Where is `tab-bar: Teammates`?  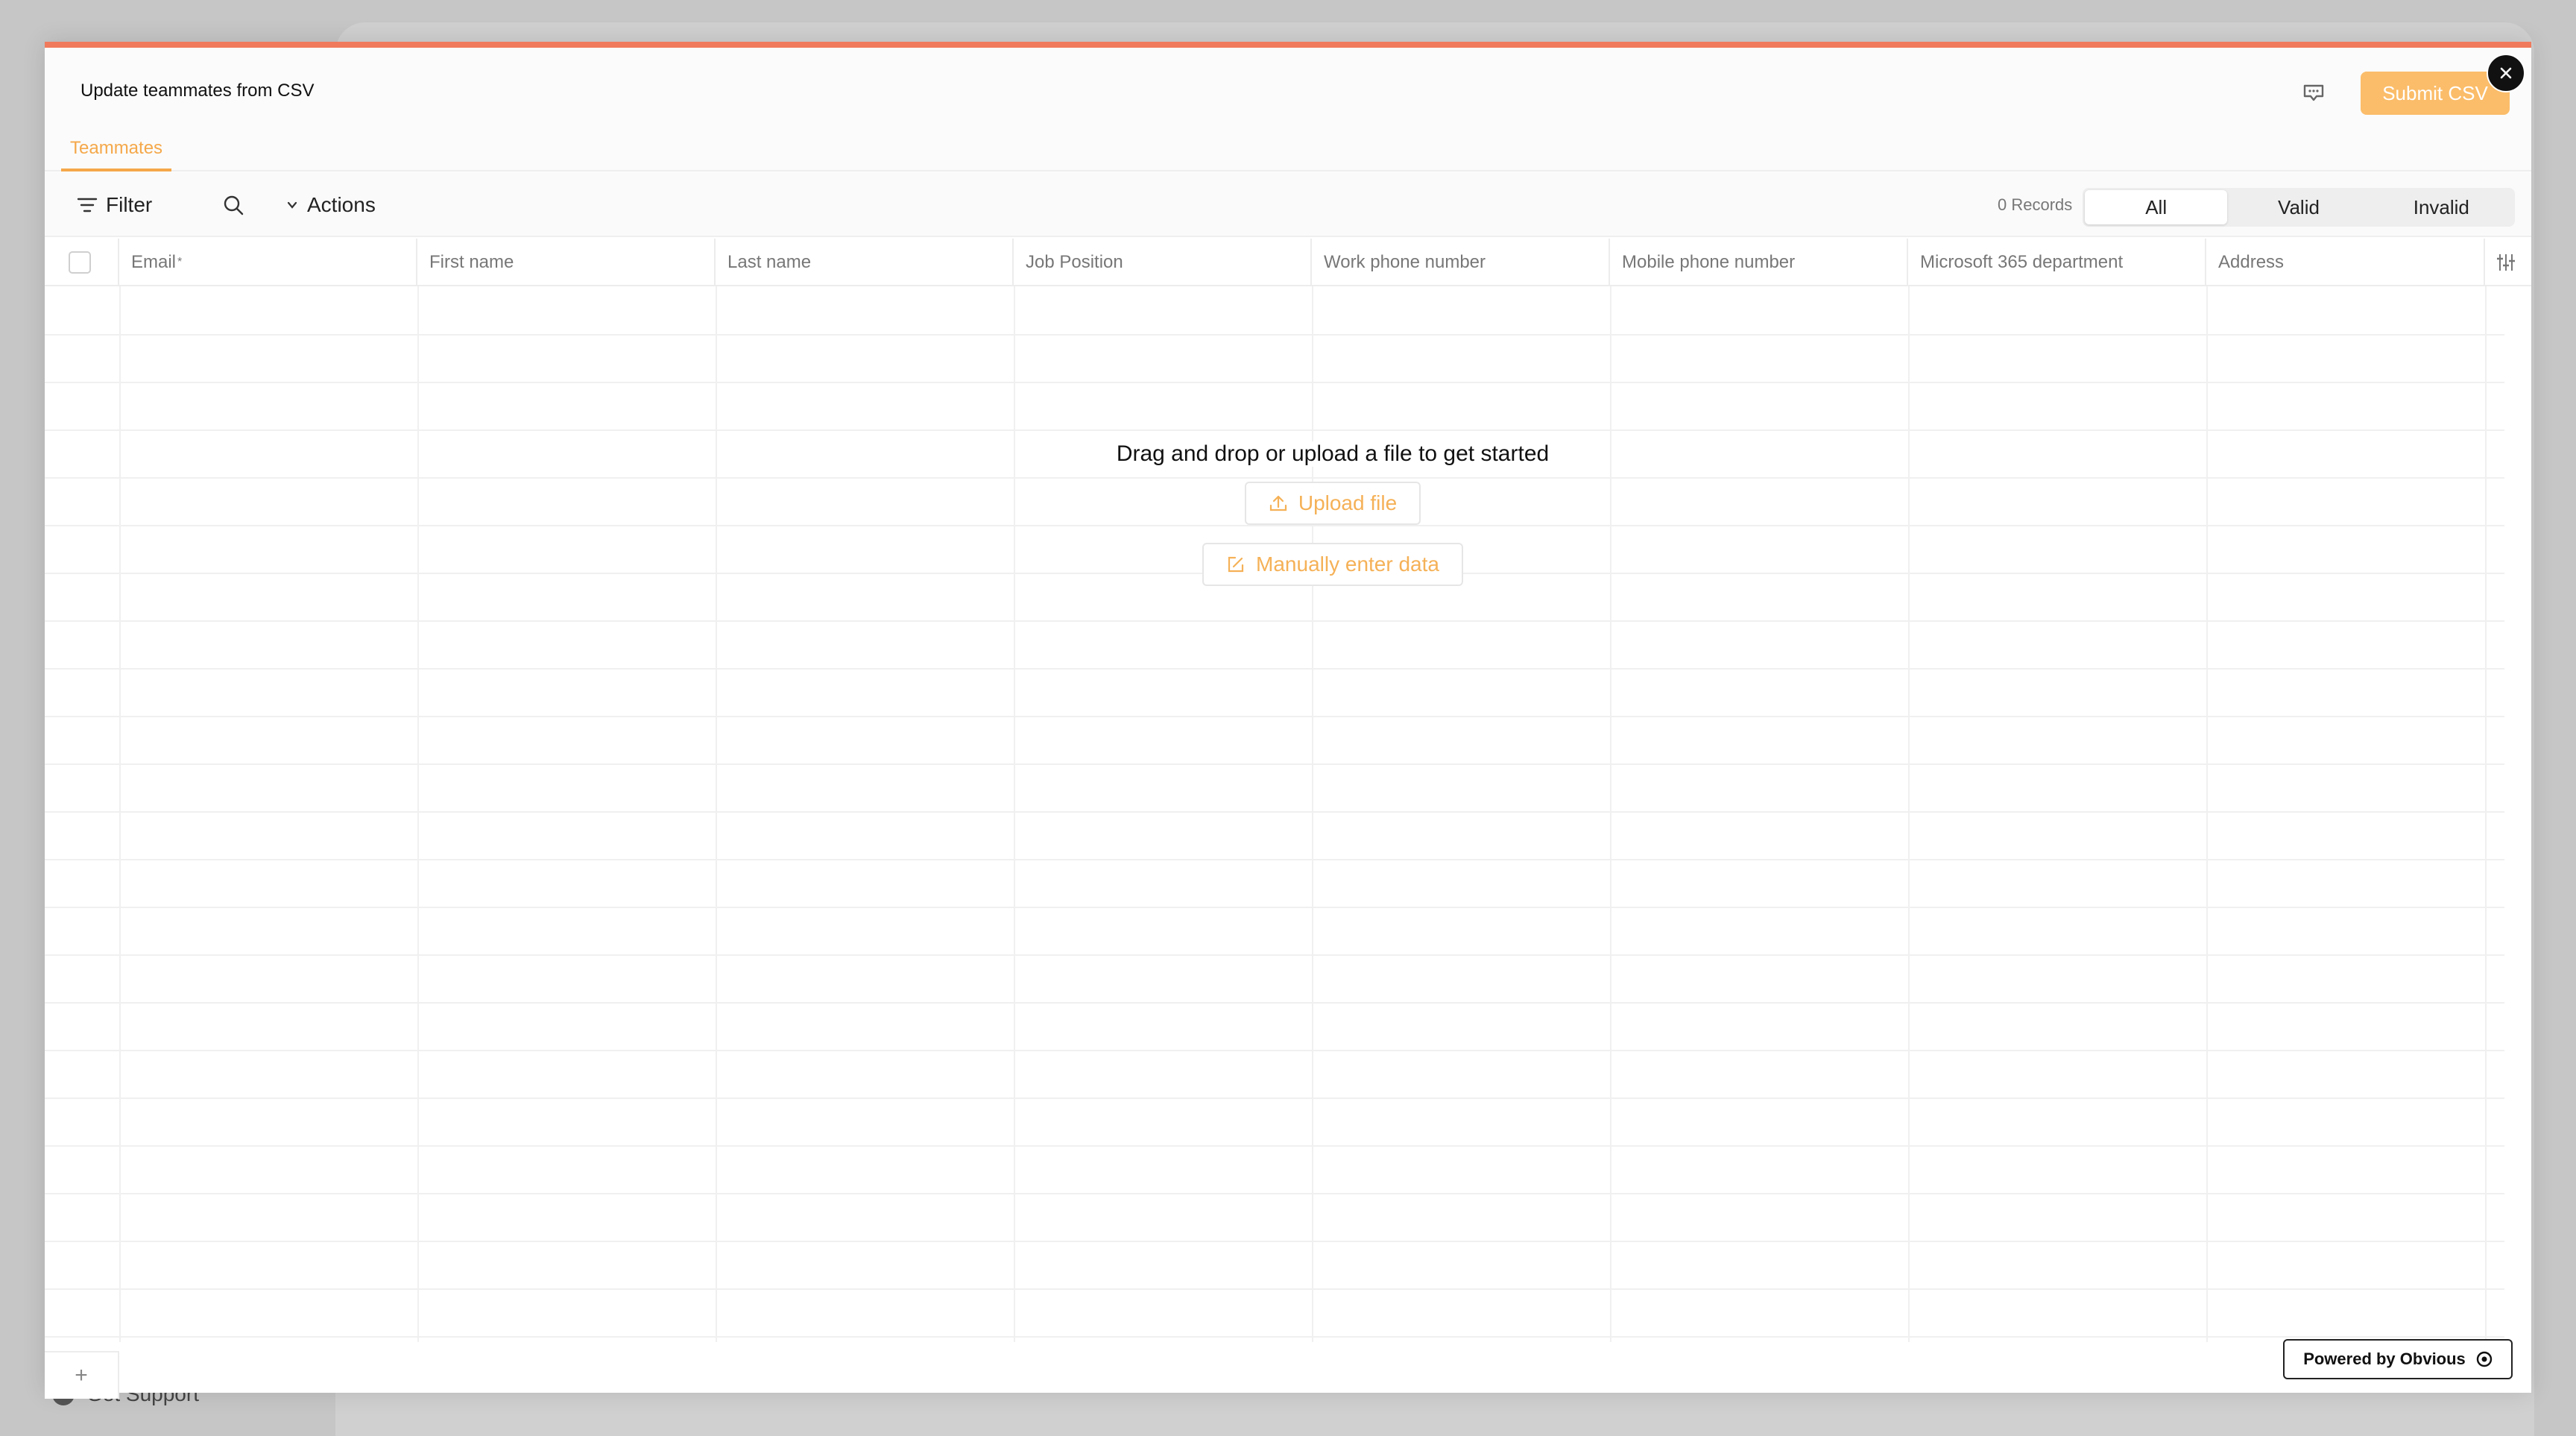 tab-bar: Teammates is located at coordinates (1288, 150).